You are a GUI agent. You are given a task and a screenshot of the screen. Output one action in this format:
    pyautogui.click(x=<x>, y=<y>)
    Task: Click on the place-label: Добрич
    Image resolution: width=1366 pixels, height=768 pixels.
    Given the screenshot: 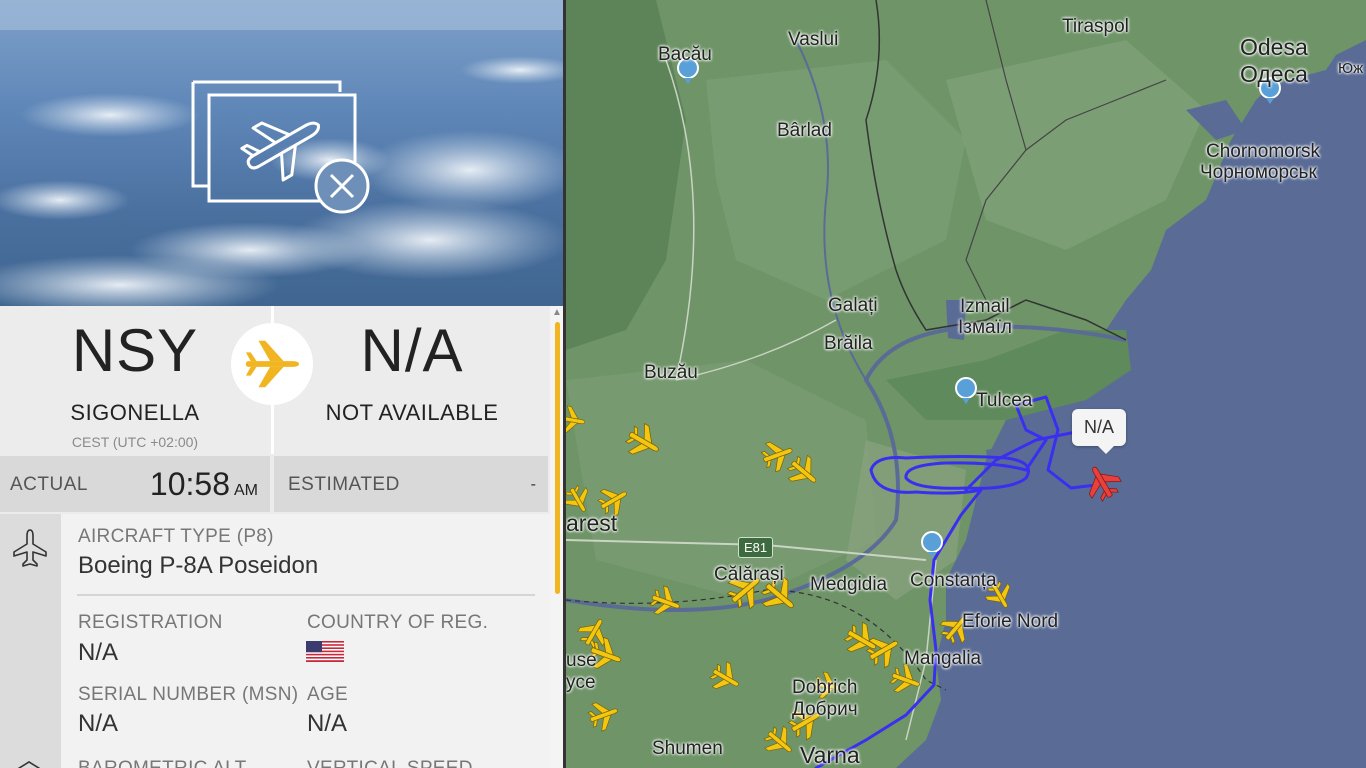 What is the action you would take?
    pyautogui.click(x=825, y=709)
    